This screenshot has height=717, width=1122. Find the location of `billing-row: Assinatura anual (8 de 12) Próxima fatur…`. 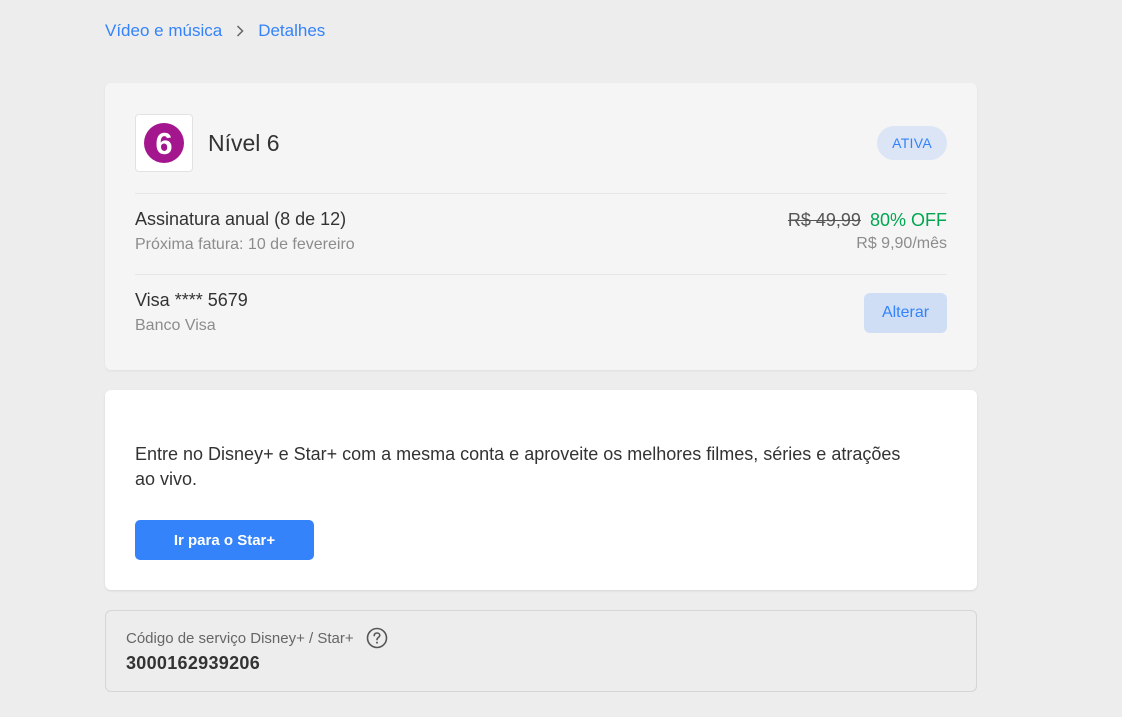

billing-row: Assinatura anual (8 de 12) Próxima fatur… is located at coordinates (541, 231).